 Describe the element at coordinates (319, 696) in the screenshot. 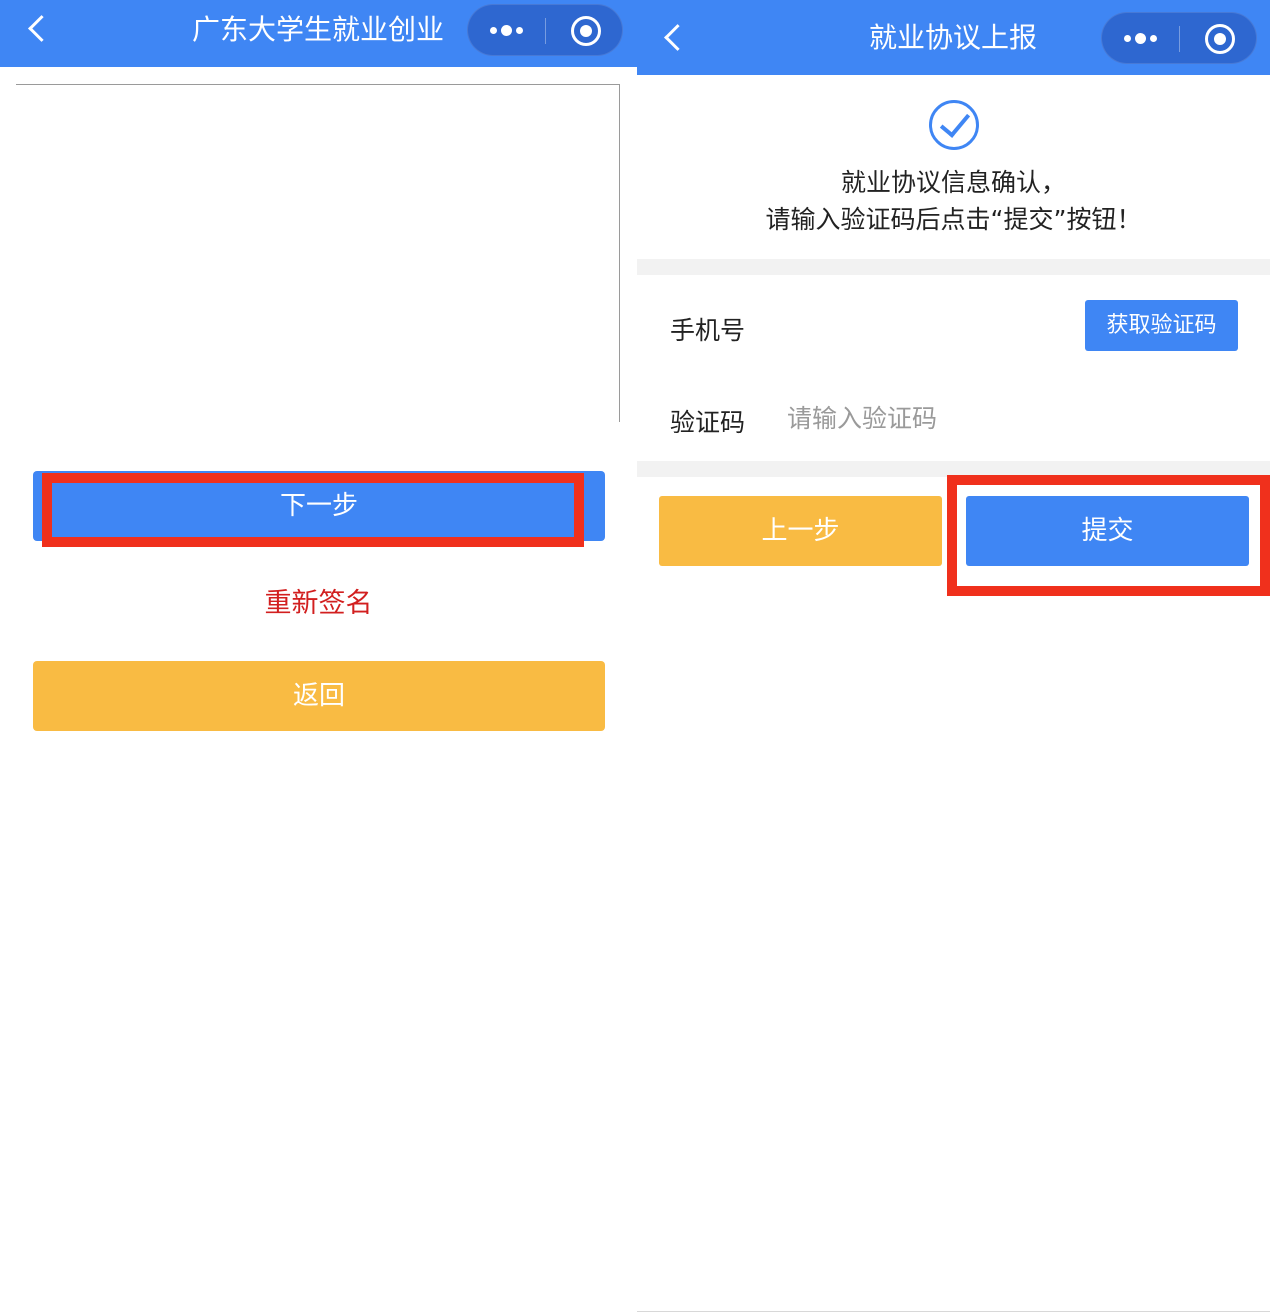

I see `back-button: 返回` at that location.